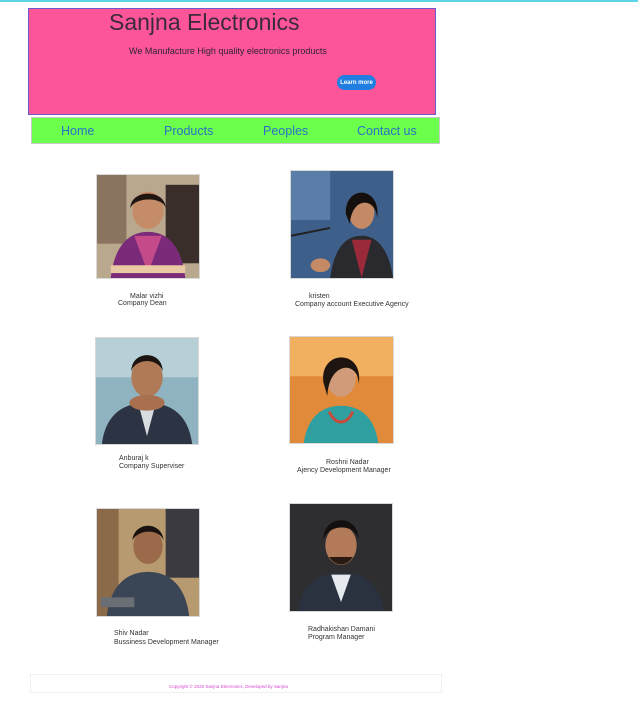 This screenshot has width=638, height=711. Describe the element at coordinates (342, 224) in the screenshot. I see `person-photo-kristen` at that location.